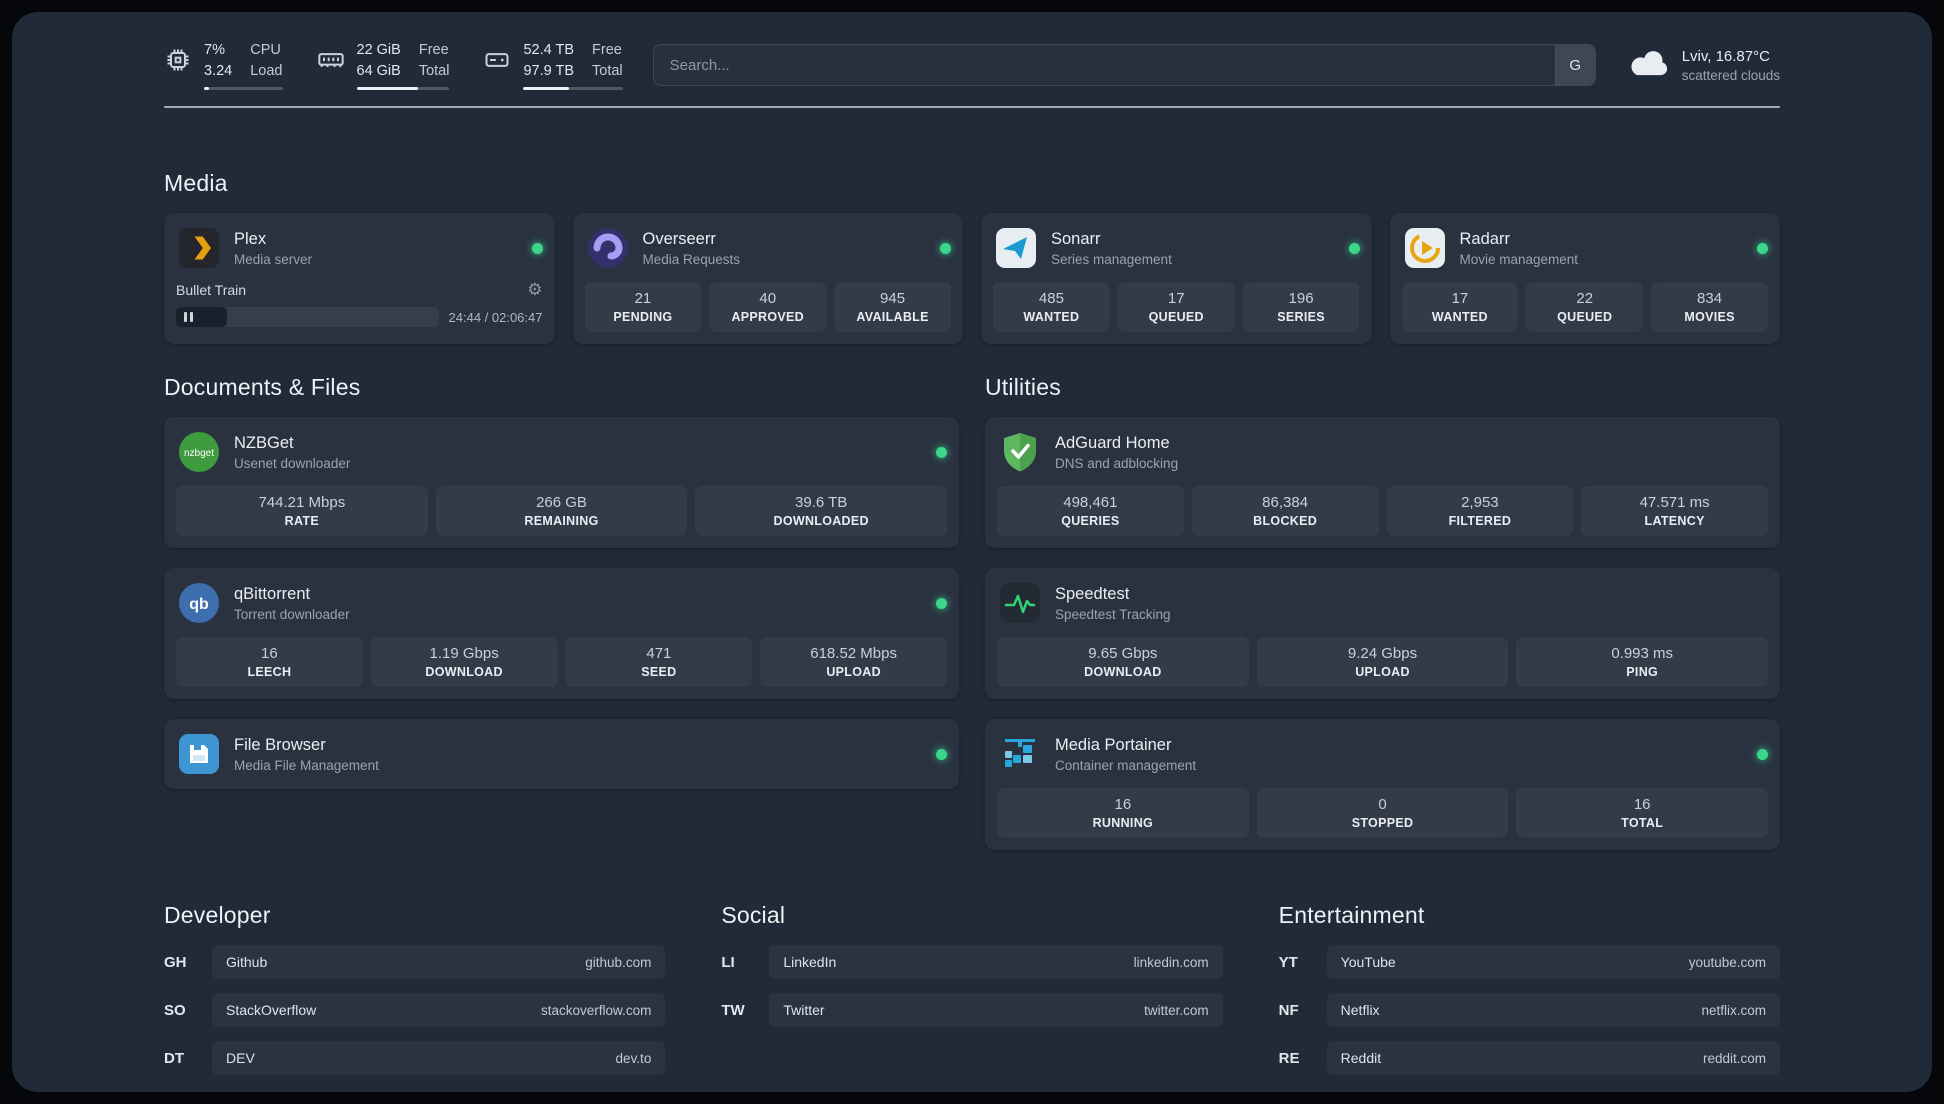 The width and height of the screenshot is (1944, 1104). I want to click on service-card-filebrowser: File Browser Media File Management, so click(561, 754).